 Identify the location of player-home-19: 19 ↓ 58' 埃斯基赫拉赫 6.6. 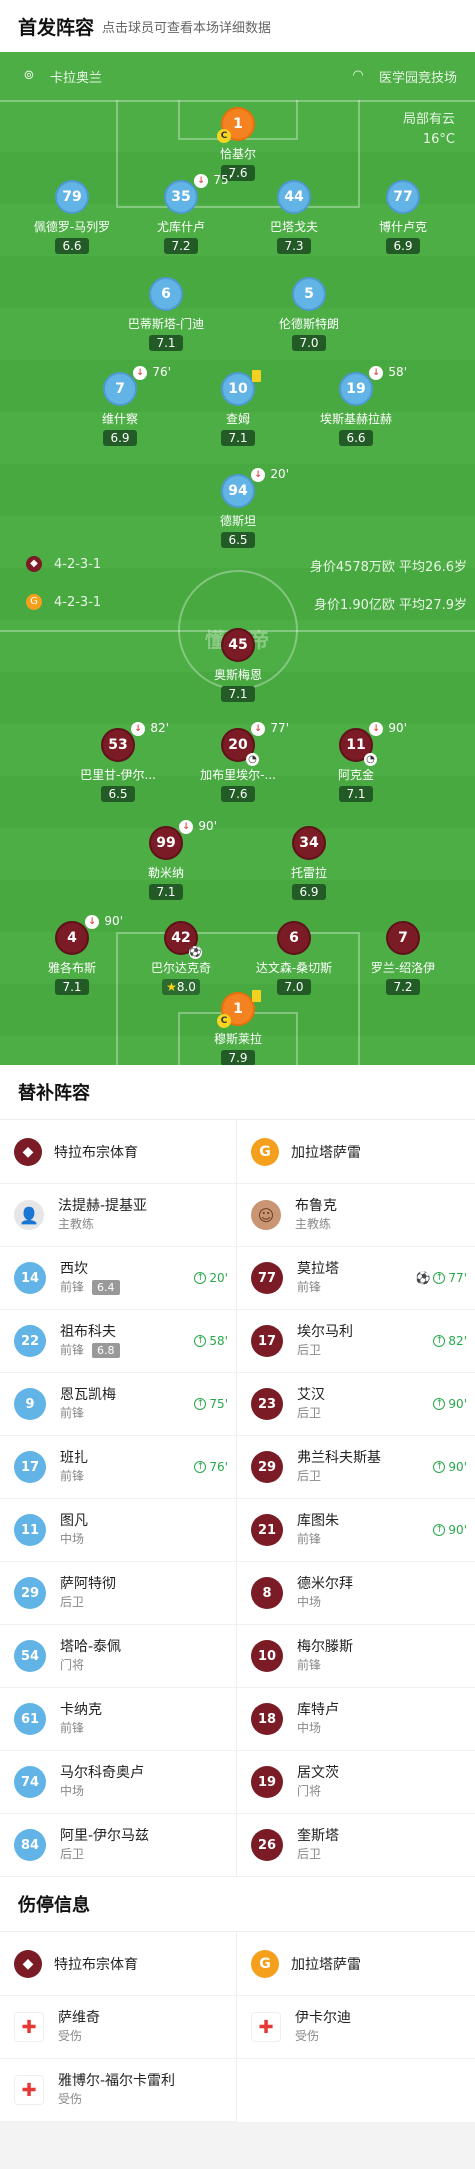
(356, 405).